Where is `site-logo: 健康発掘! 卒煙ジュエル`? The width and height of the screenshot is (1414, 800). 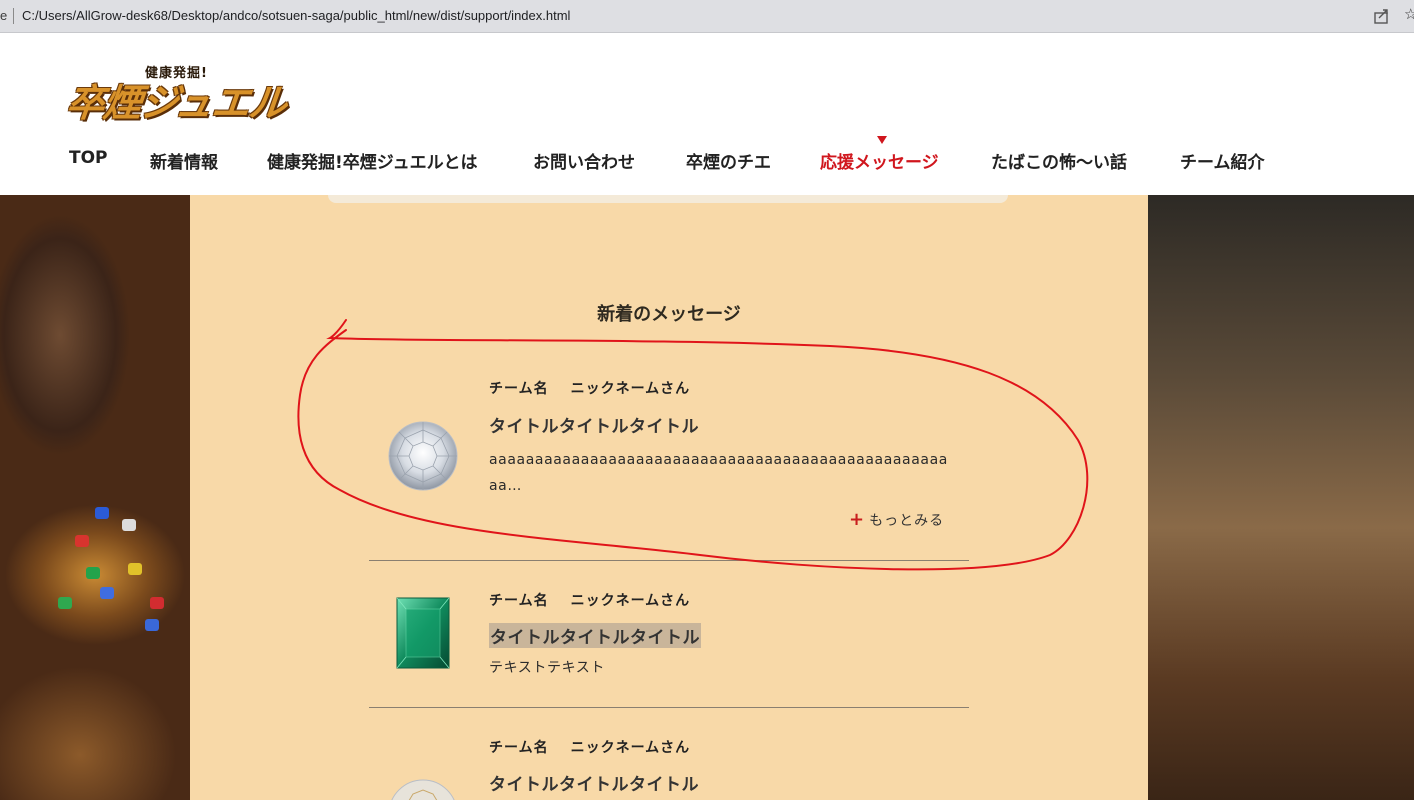 site-logo: 健康発掘! 卒煙ジュエル is located at coordinates (180, 91).